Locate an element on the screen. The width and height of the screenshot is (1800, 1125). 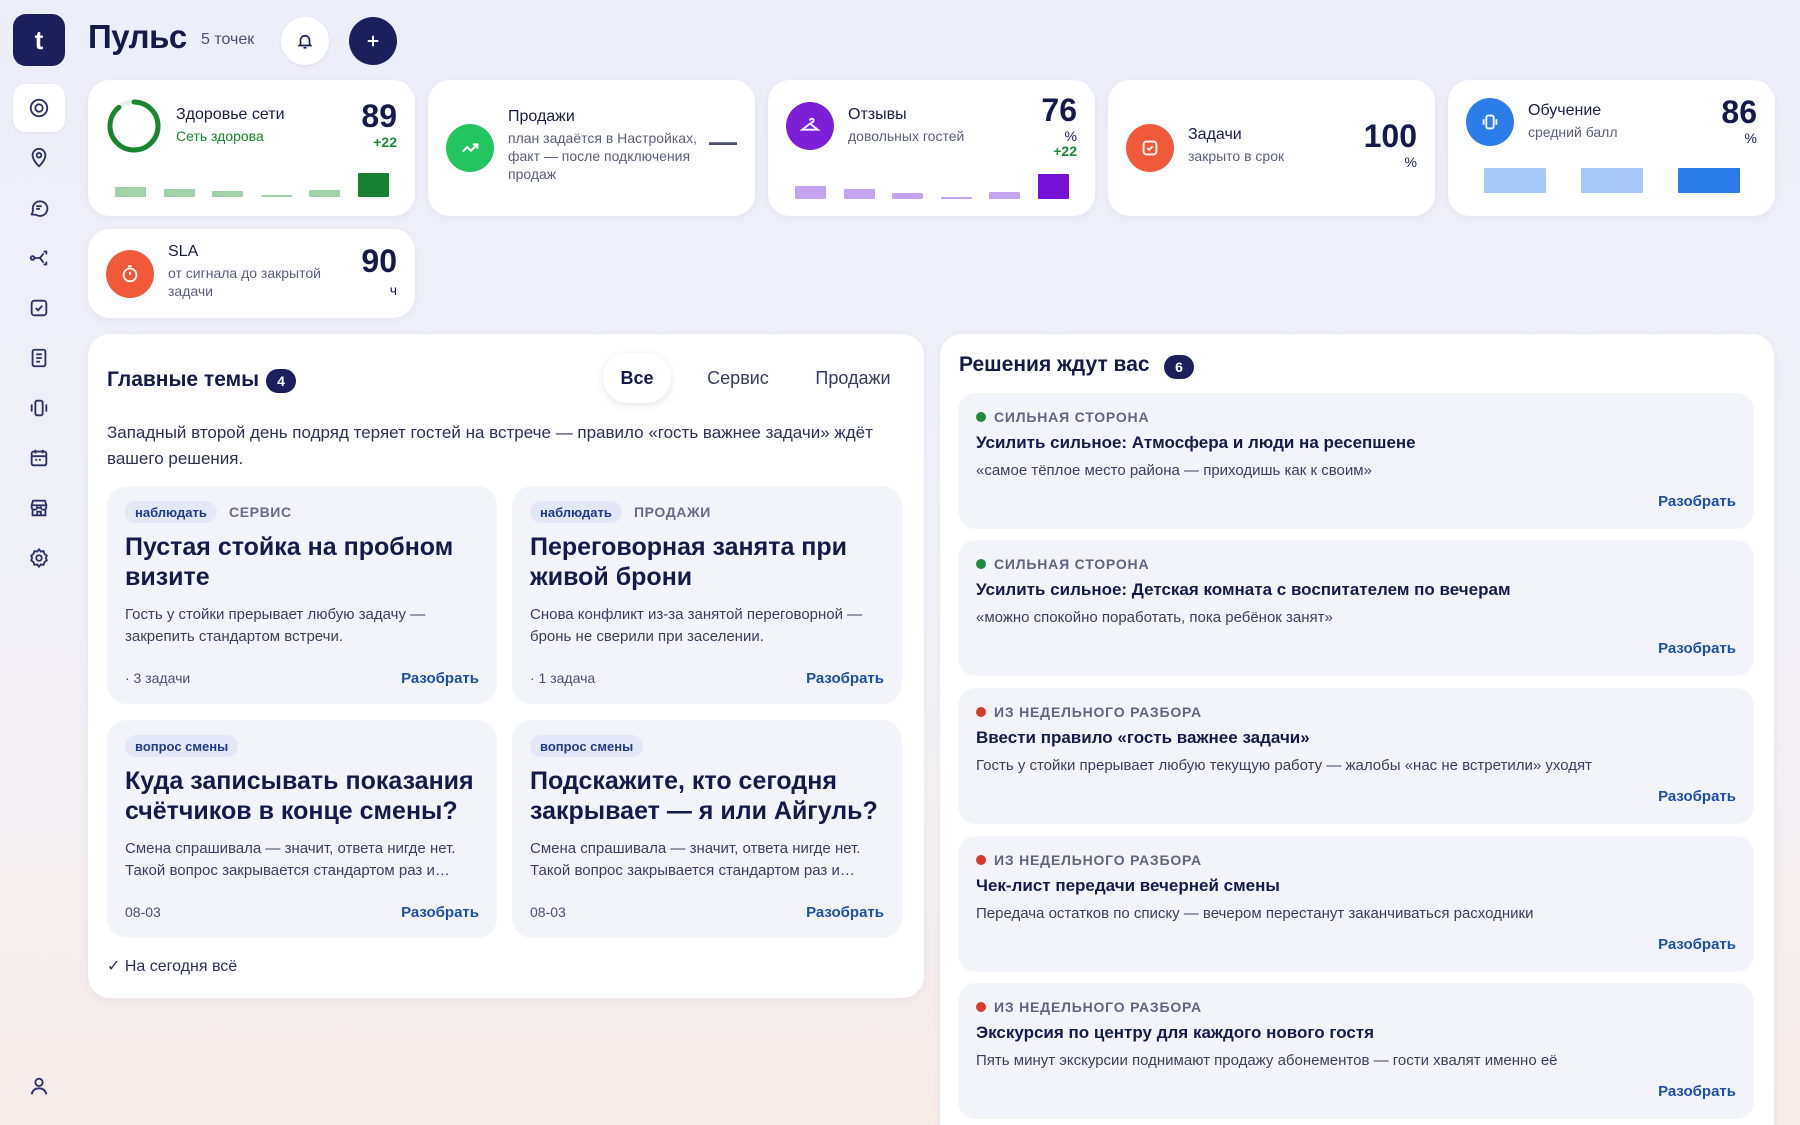
nav-notes is located at coordinates (39, 358).